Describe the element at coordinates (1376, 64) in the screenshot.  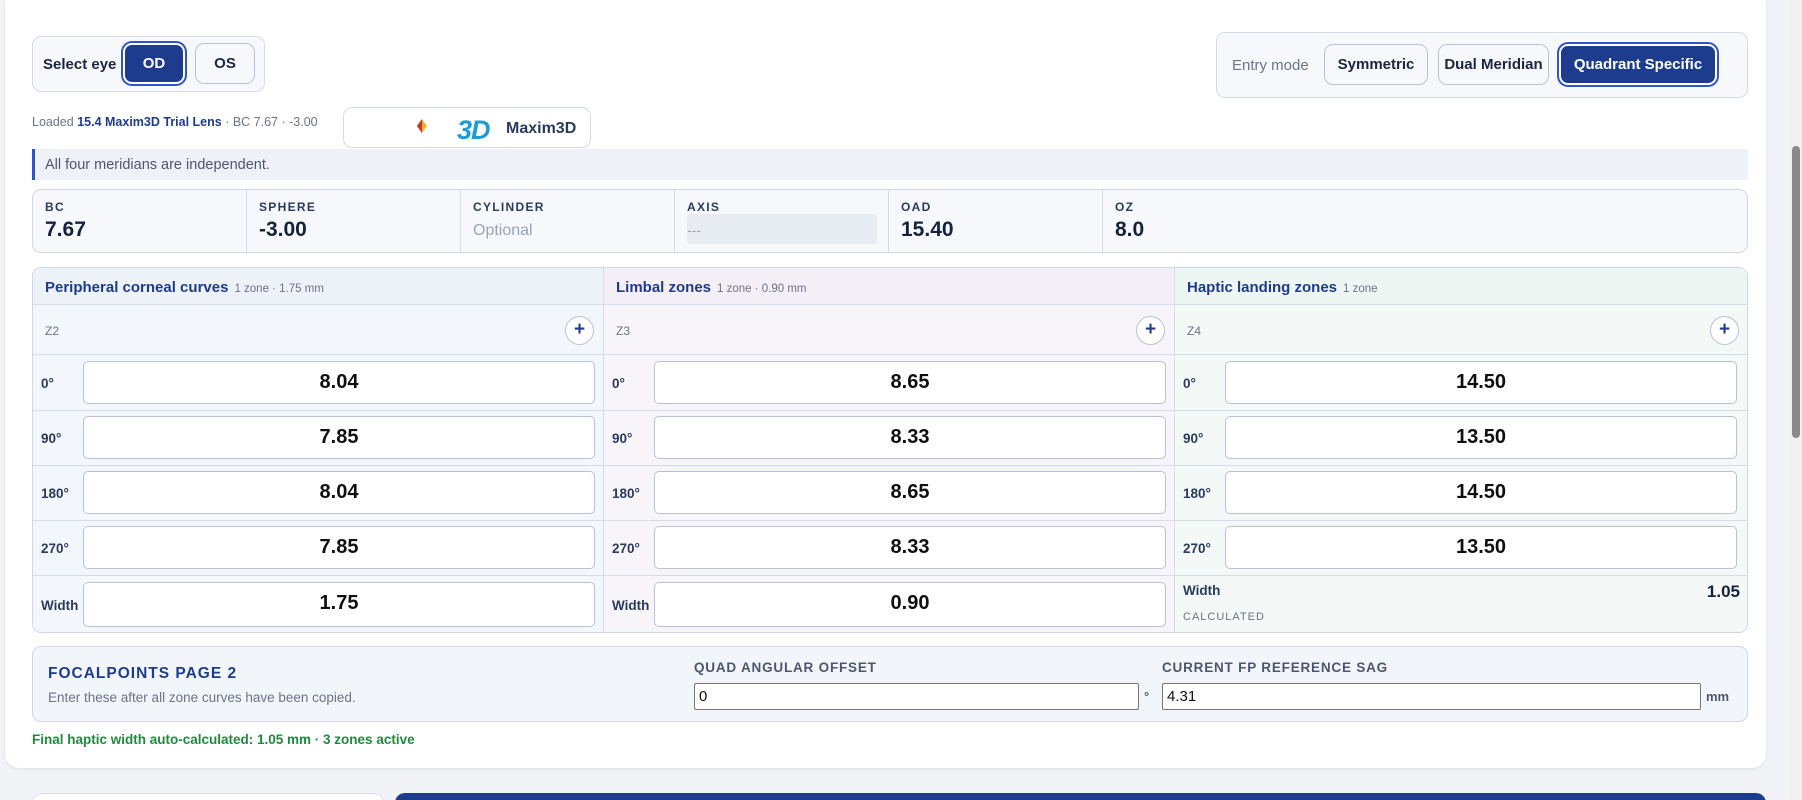
I see `mode-symmetric-button: Symmetric` at that location.